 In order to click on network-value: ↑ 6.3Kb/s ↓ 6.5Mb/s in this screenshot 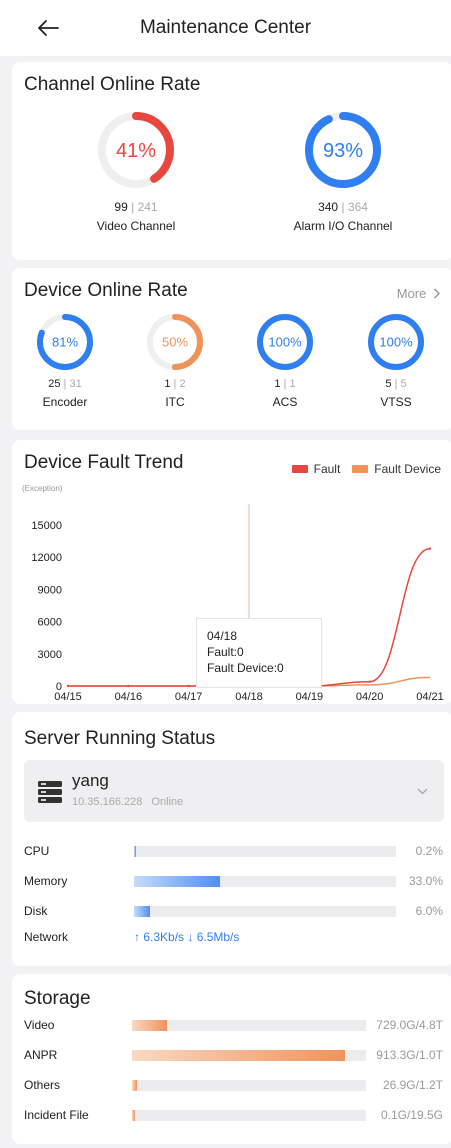, I will do `click(187, 937)`.